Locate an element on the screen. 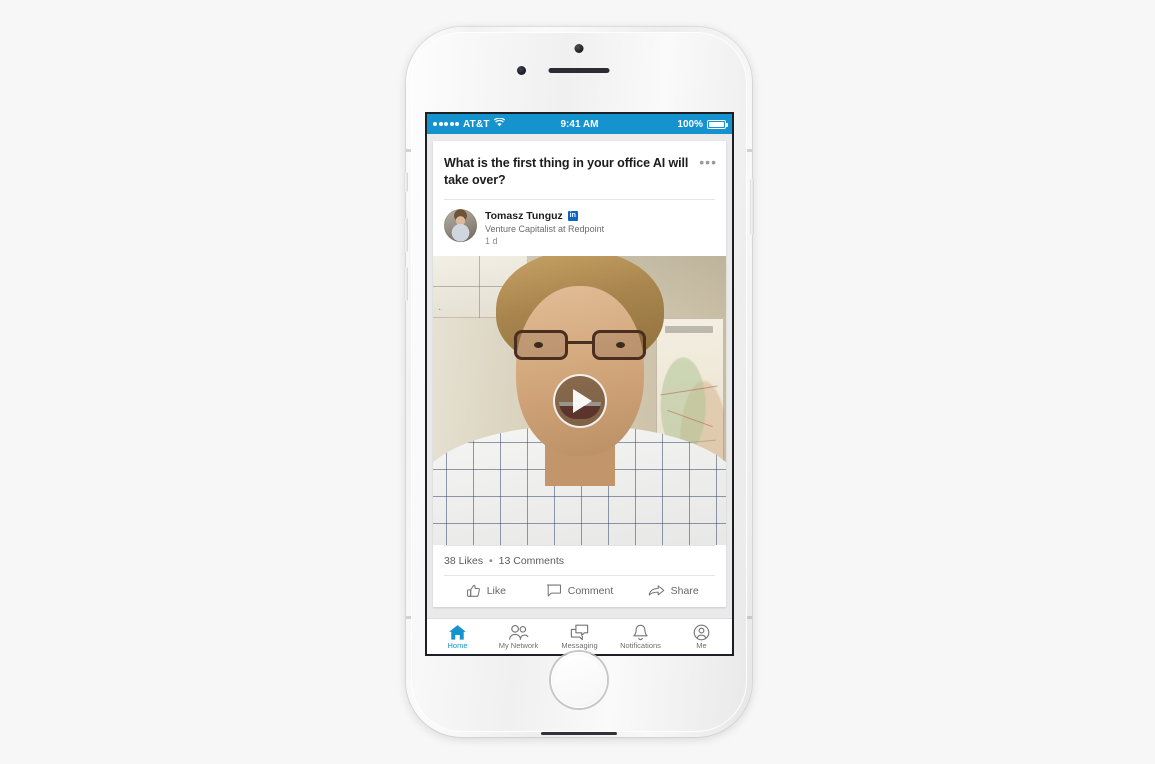 The width and height of the screenshot is (1155, 764). post-more-options-icon: ••• is located at coordinates (708, 162).